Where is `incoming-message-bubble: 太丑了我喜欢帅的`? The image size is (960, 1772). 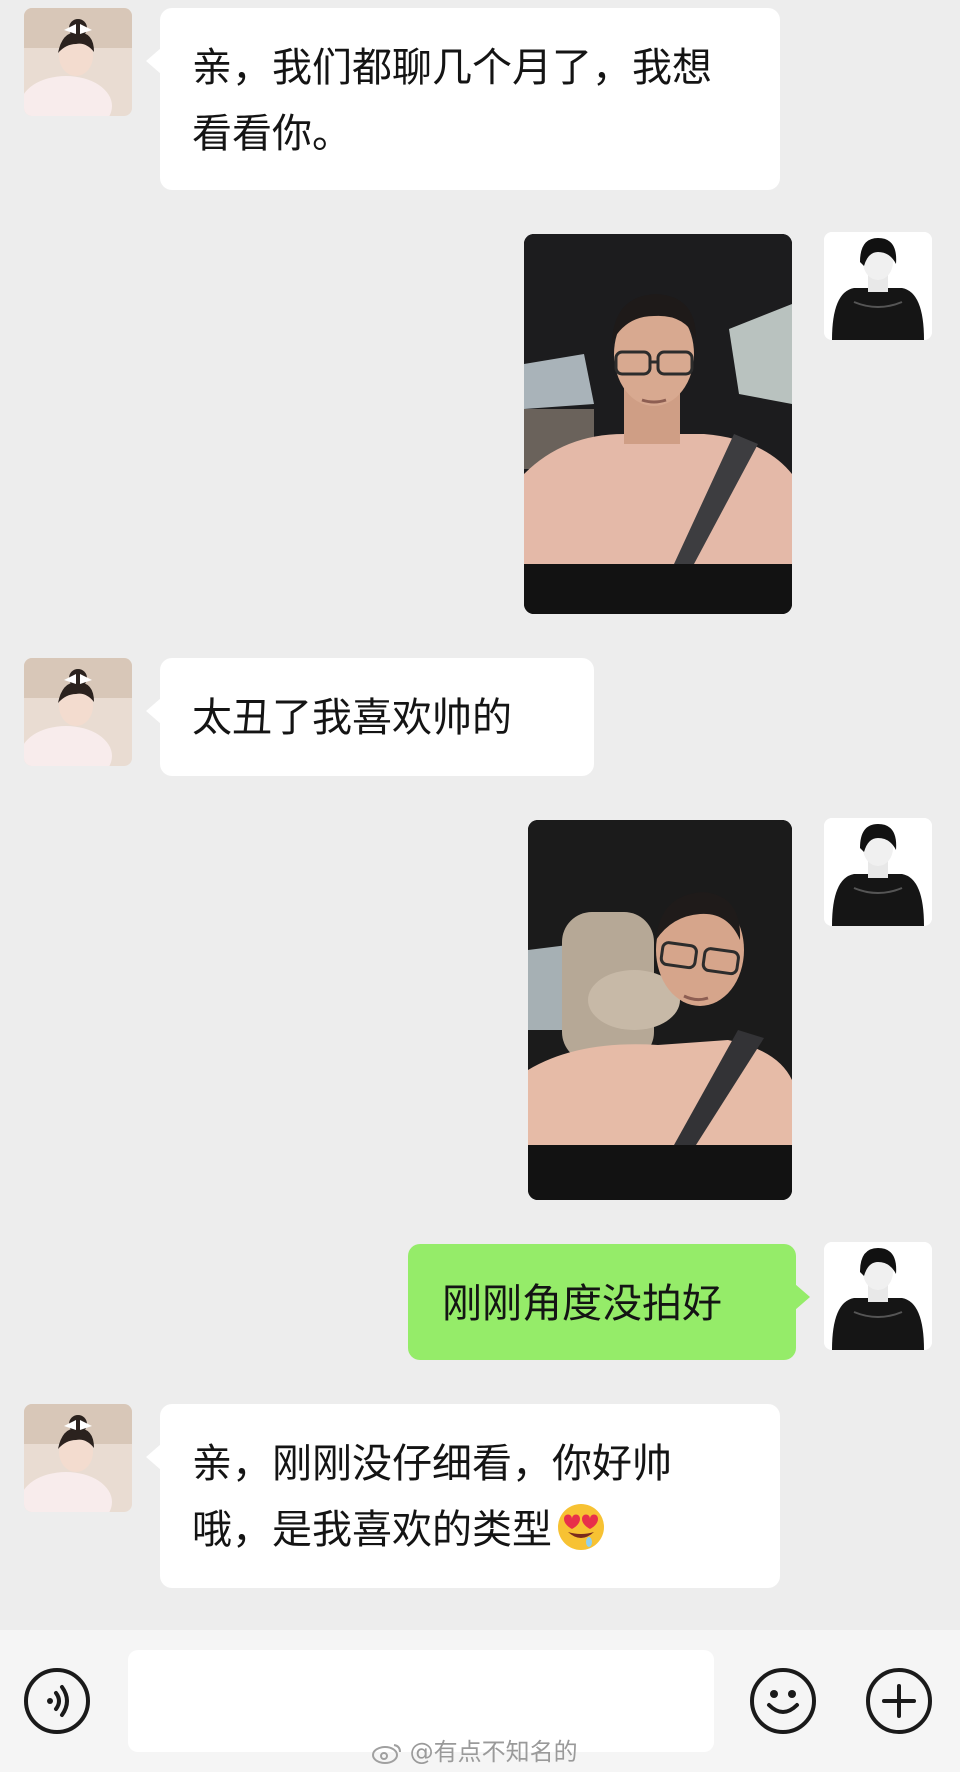
incoming-message-bubble: 太丑了我喜欢帅的 is located at coordinates (370, 717).